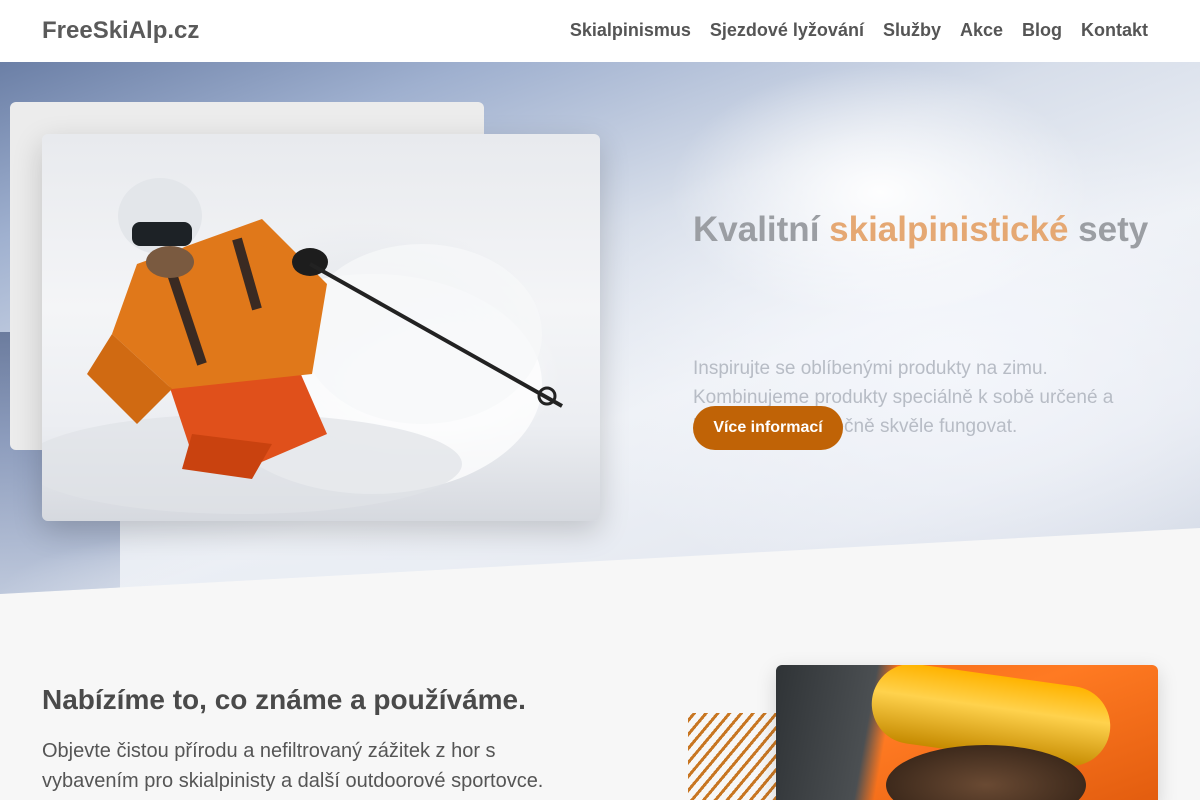 Image resolution: width=1200 pixels, height=800 pixels. I want to click on nav-item-kontakt: Kontakt, so click(1114, 30).